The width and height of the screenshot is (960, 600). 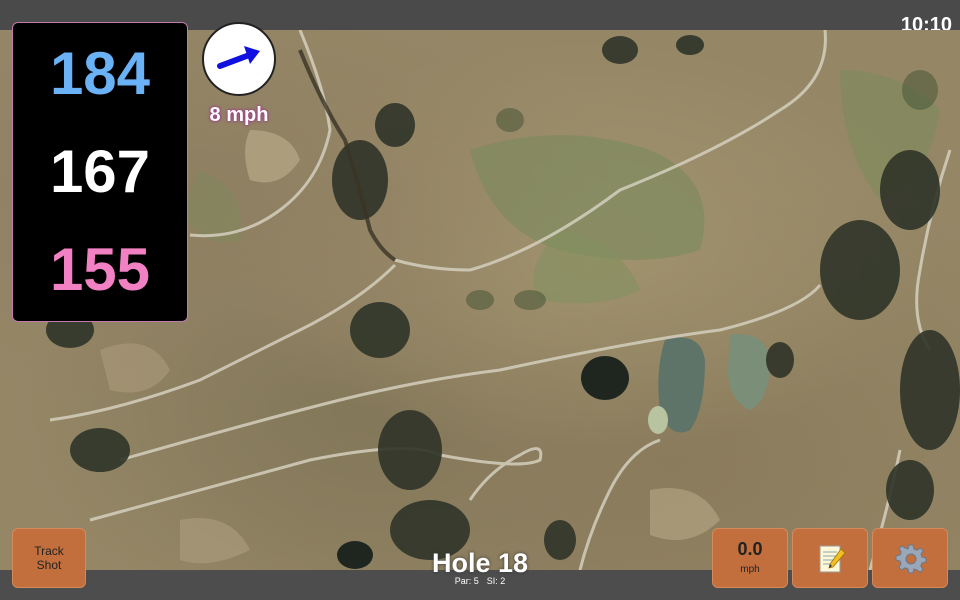 I want to click on wind-speed-label: 8 mph, so click(x=239, y=115).